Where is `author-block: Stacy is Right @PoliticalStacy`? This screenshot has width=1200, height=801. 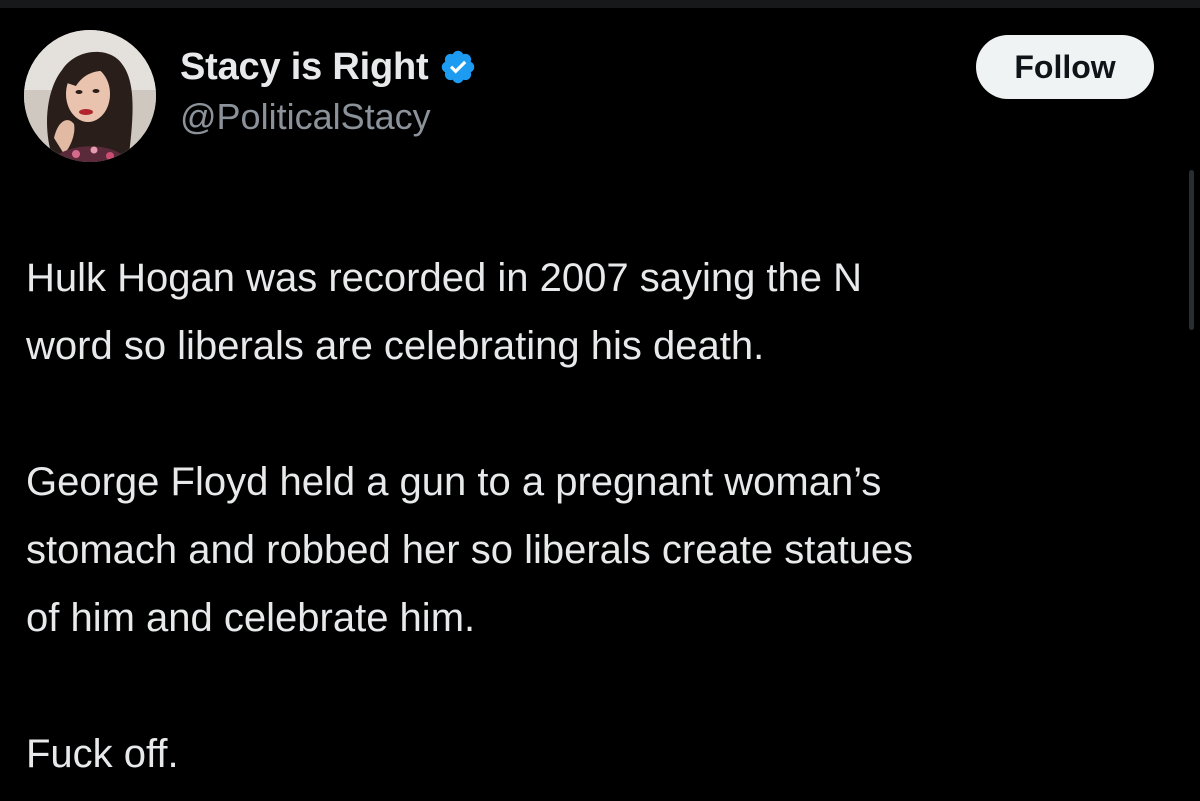
author-block: Stacy is Right @PoliticalStacy is located at coordinates (328, 90).